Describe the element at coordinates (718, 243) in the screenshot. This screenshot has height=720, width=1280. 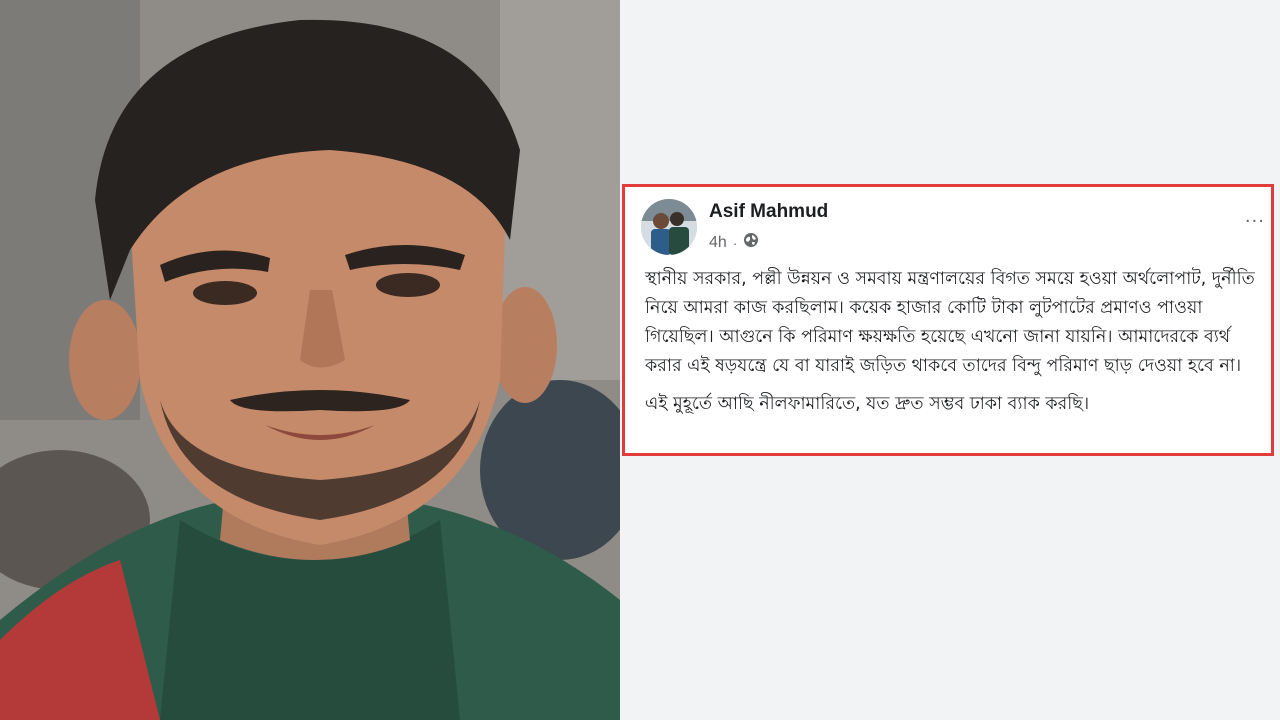
I see `post-time: 4h` at that location.